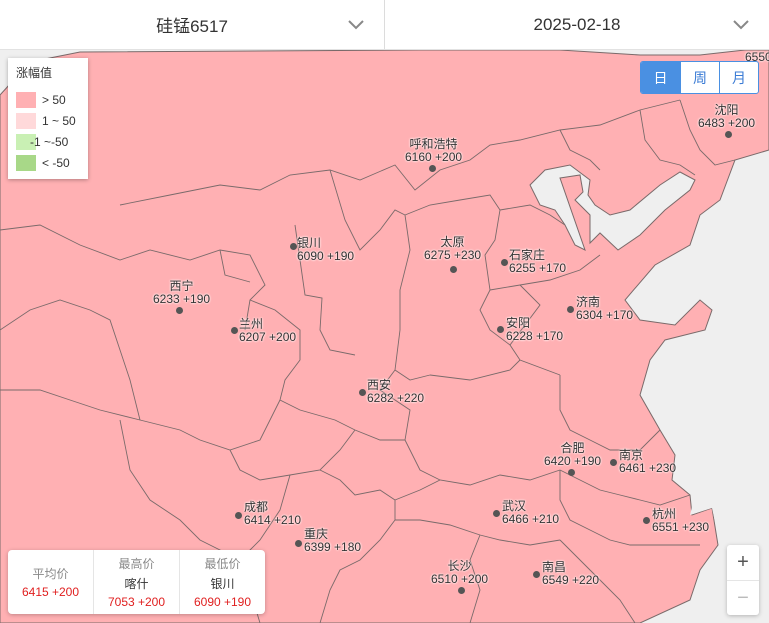 The image size is (769, 623). What do you see at coordinates (238, 515) in the screenshot?
I see `city-dot-chengdu` at bounding box center [238, 515].